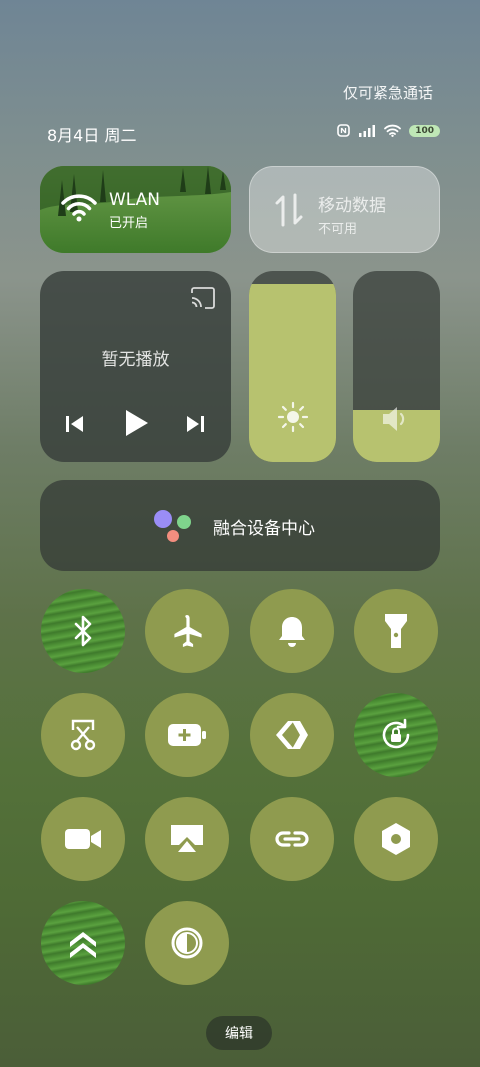  I want to click on cast-toggle, so click(187, 839).